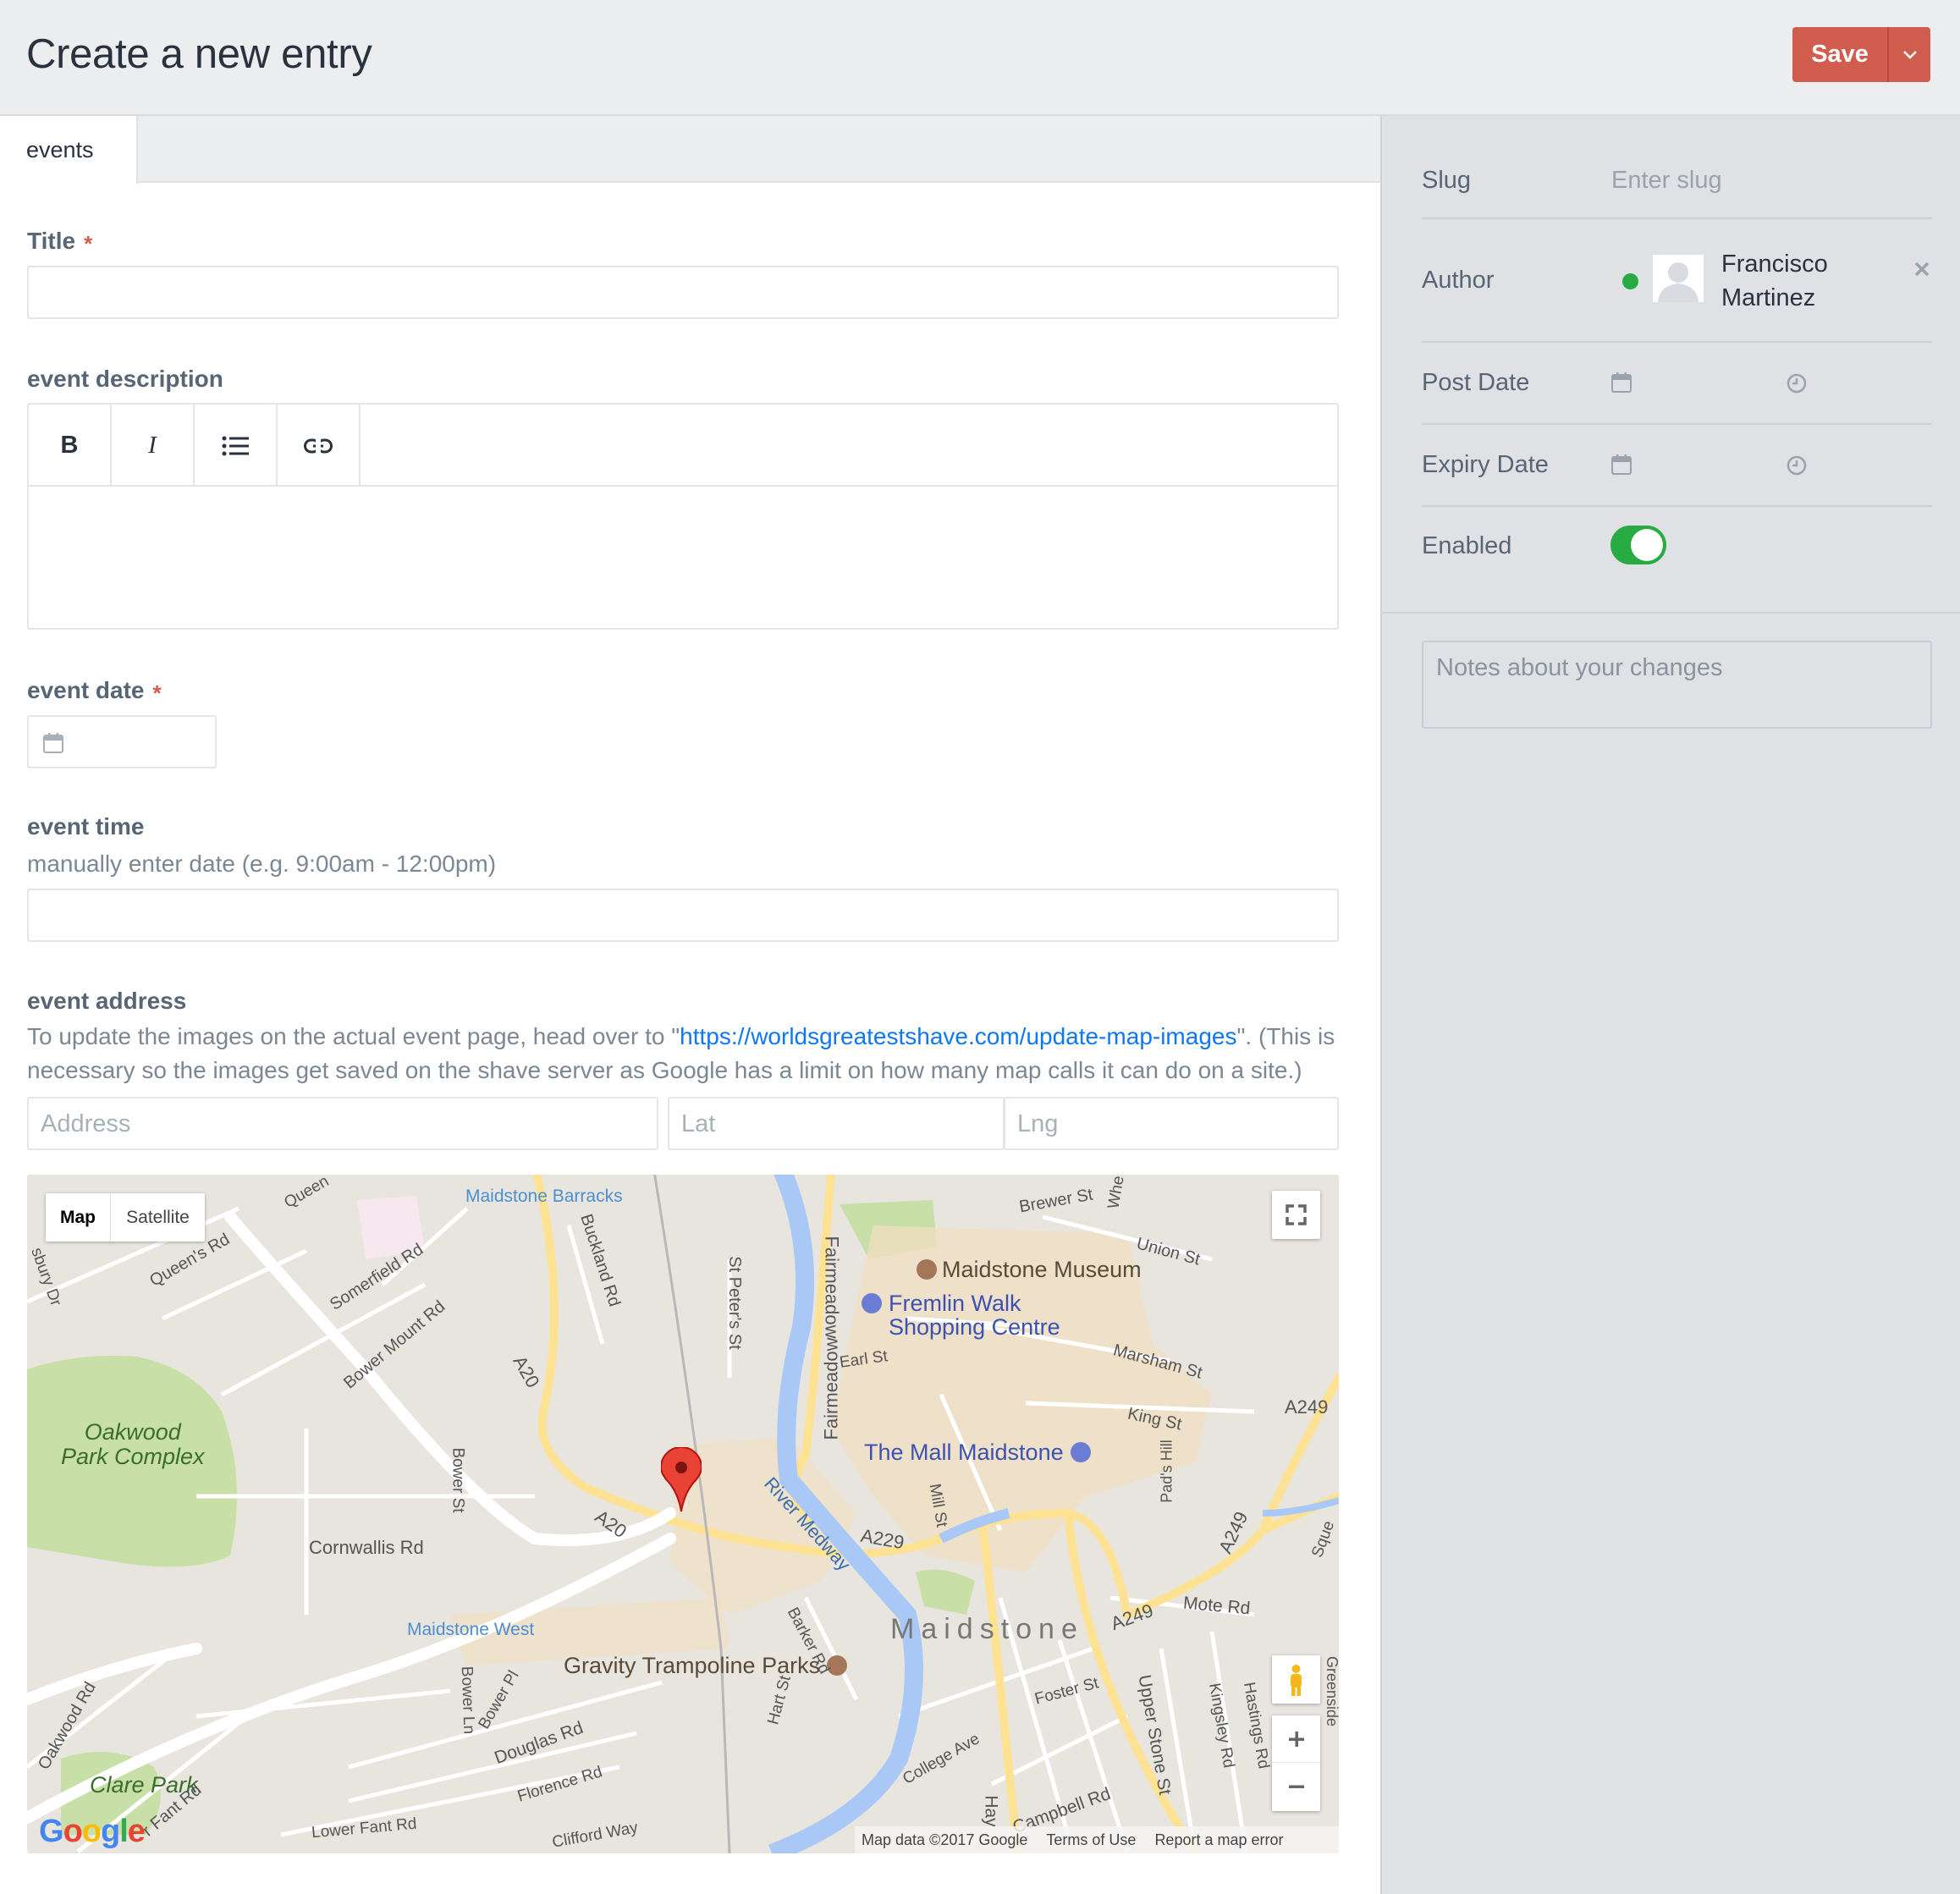  I want to click on list-button, so click(236, 446).